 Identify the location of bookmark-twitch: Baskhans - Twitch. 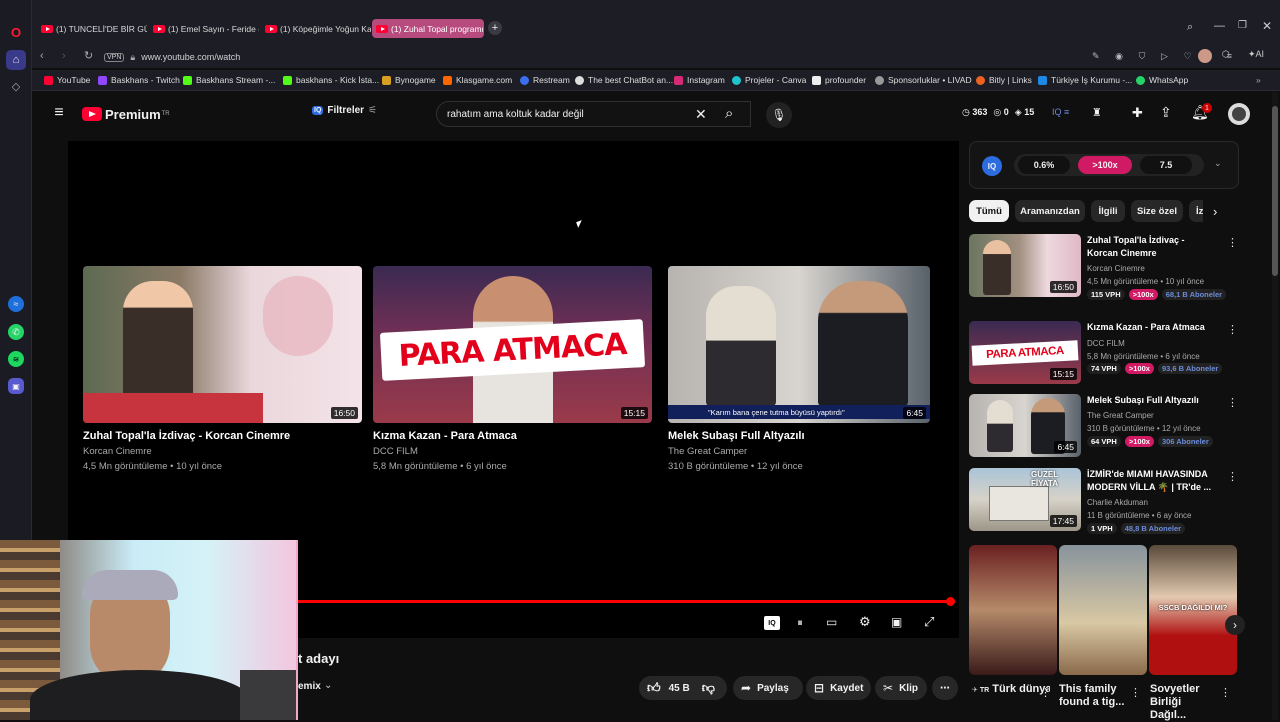
(139, 80).